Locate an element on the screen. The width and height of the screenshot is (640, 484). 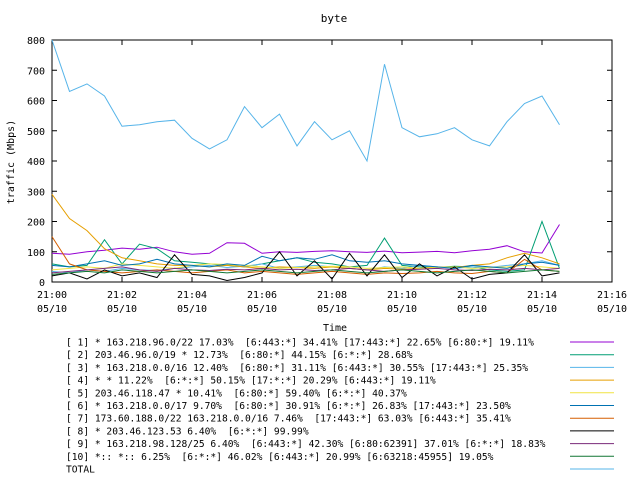
y-tick-label: 600 is located at coordinates (36, 102).